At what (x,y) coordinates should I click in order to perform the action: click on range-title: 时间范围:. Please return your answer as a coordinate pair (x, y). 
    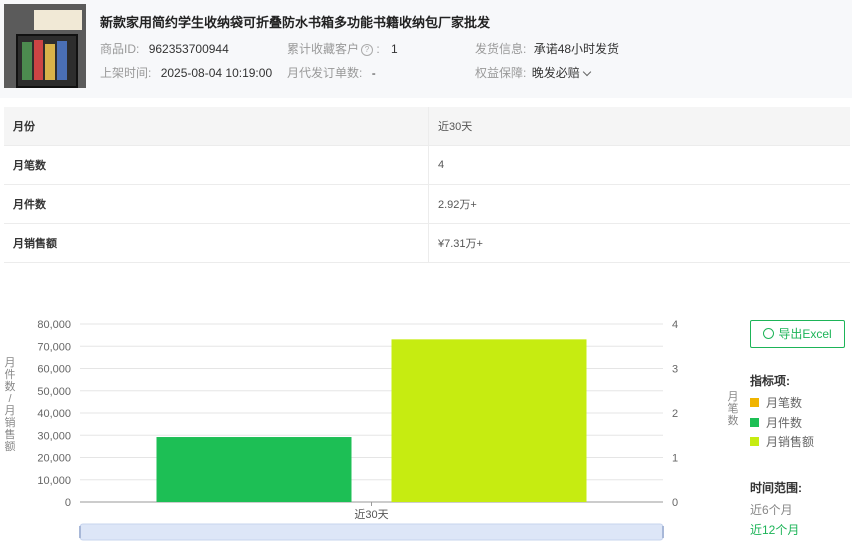
    Looking at the image, I should click on (776, 488).